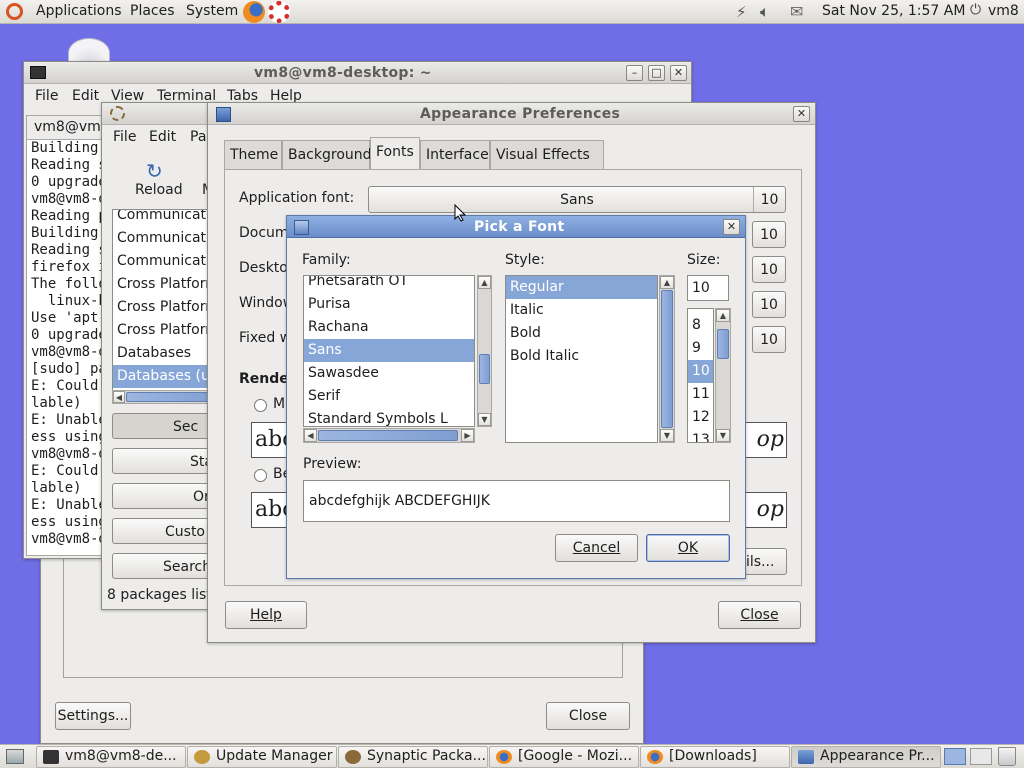 This screenshot has width=1024, height=768. What do you see at coordinates (156, 181) in the screenshot?
I see `reload-button: ↻ Reload` at bounding box center [156, 181].